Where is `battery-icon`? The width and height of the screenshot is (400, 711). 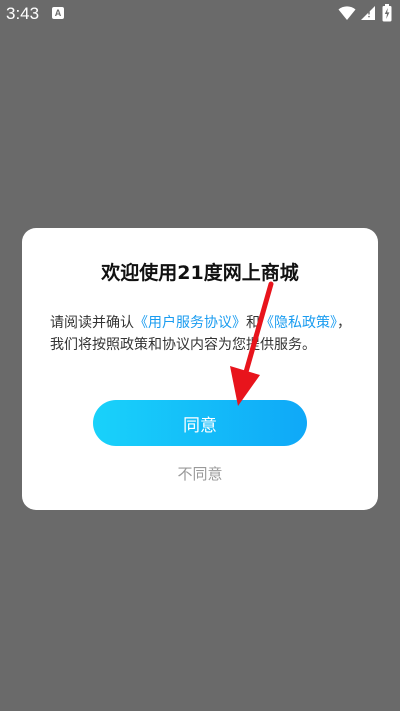
battery-icon is located at coordinates (387, 13).